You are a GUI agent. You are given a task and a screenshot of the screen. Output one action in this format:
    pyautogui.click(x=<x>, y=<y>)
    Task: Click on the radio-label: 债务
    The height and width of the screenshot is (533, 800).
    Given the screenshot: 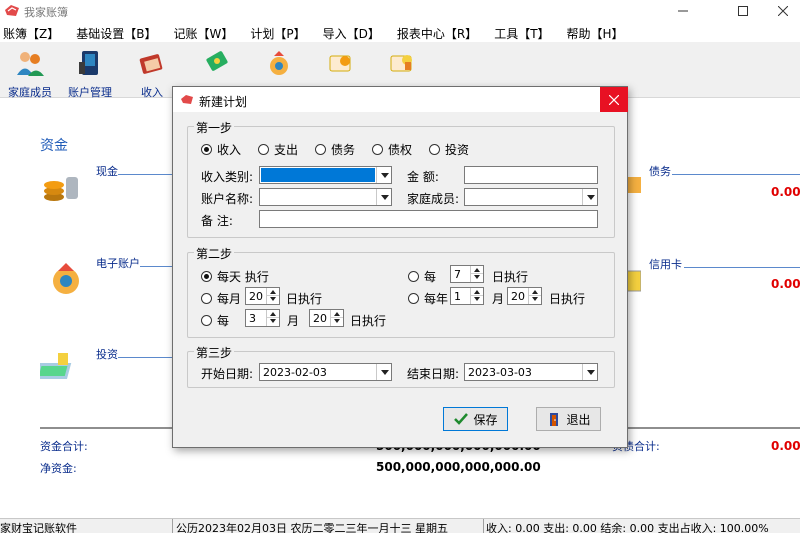 What is the action you would take?
    pyautogui.click(x=343, y=150)
    